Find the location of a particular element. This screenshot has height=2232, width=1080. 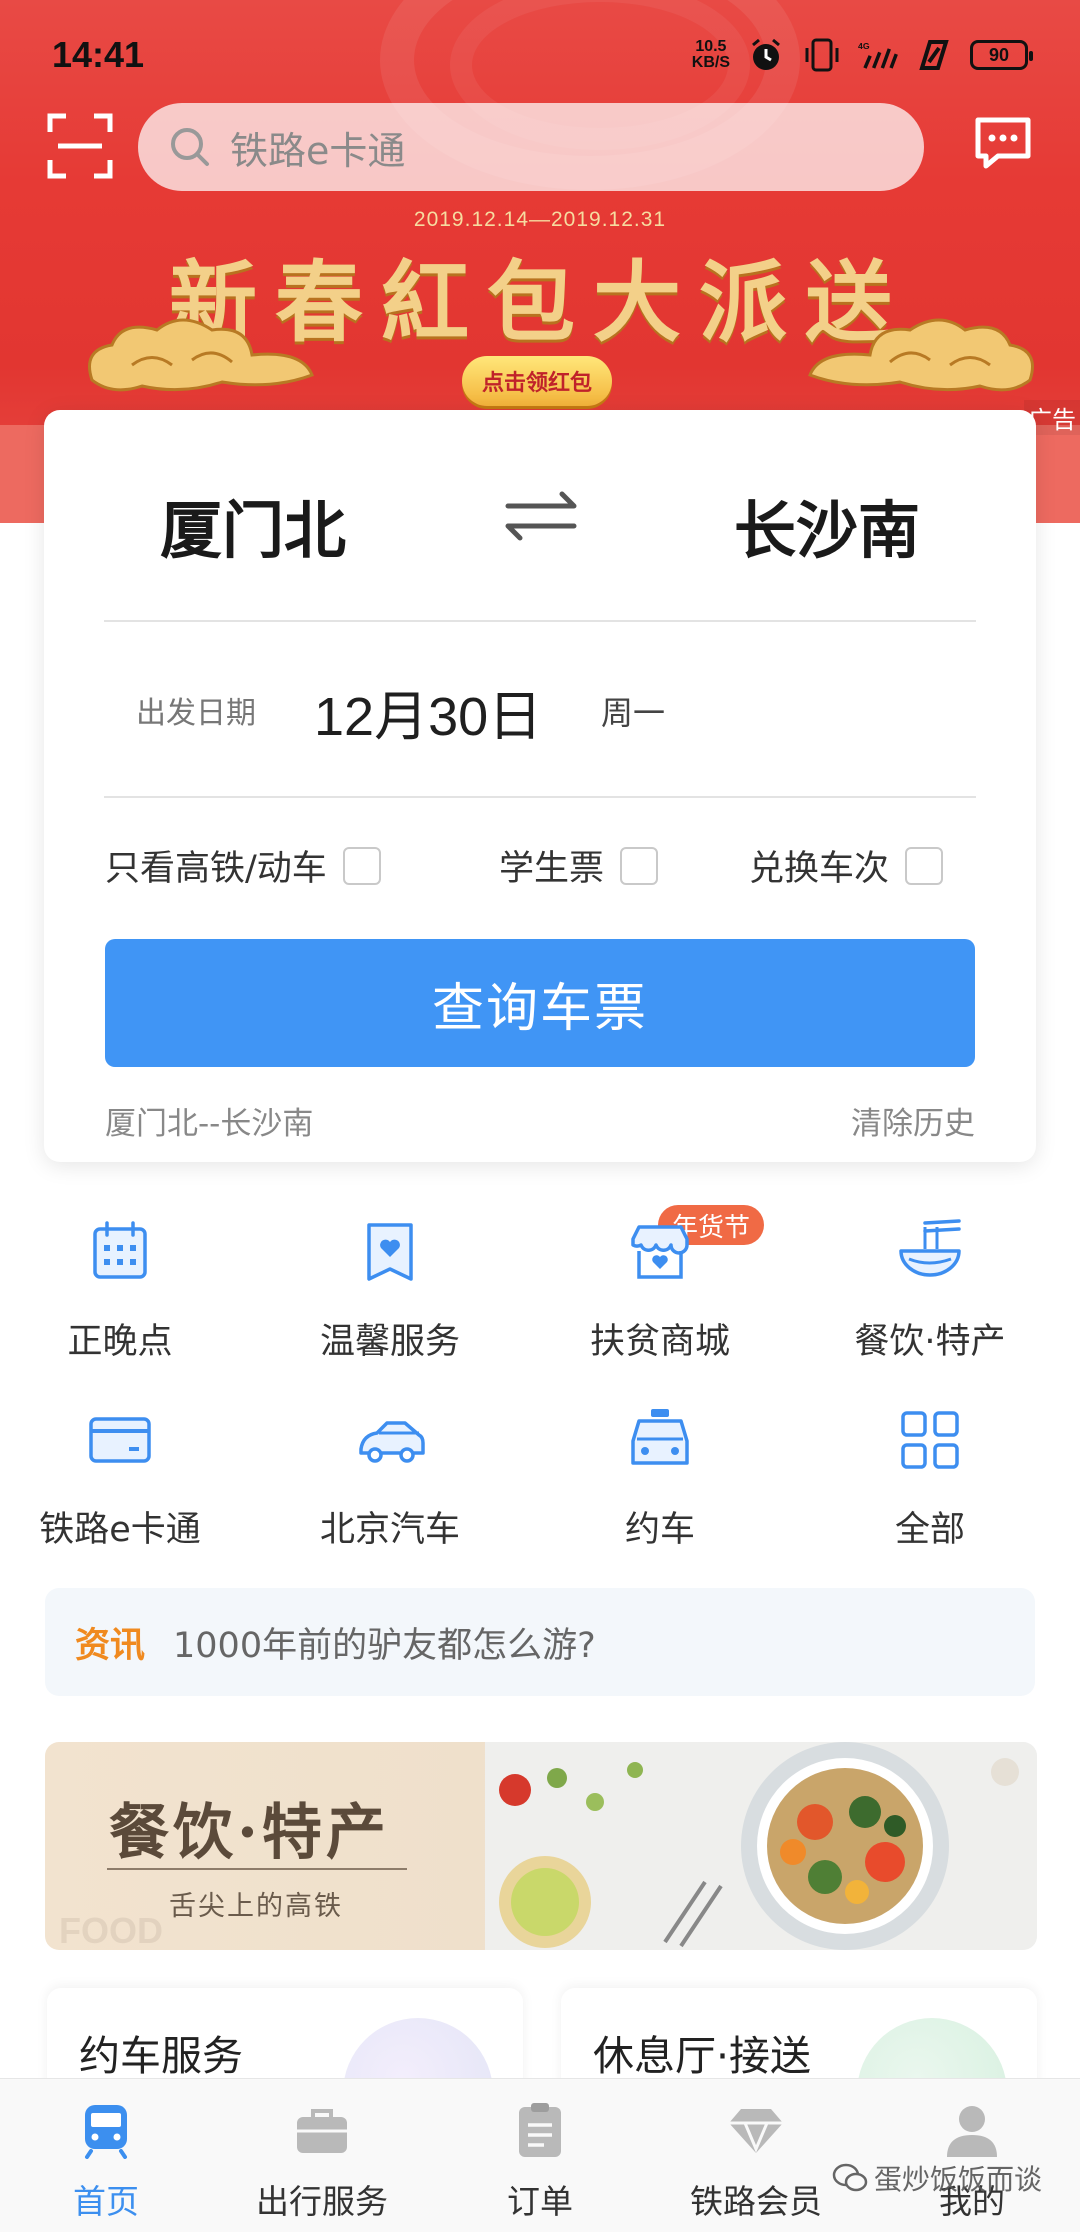

student-ticket-checkbox is located at coordinates (639, 865).